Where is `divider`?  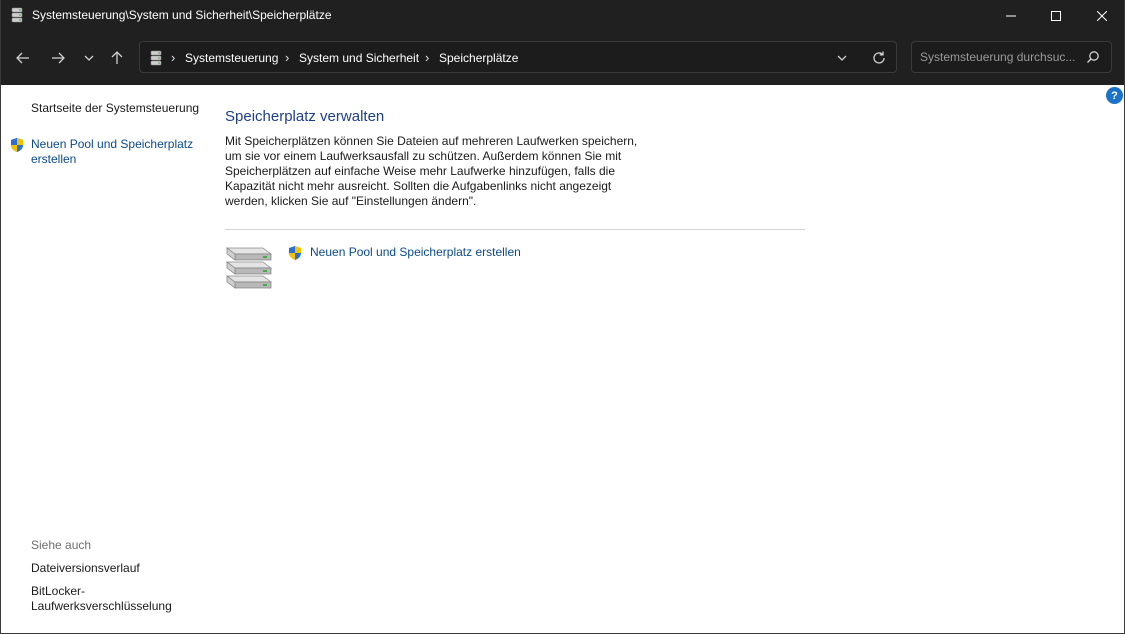 divider is located at coordinates (515, 229).